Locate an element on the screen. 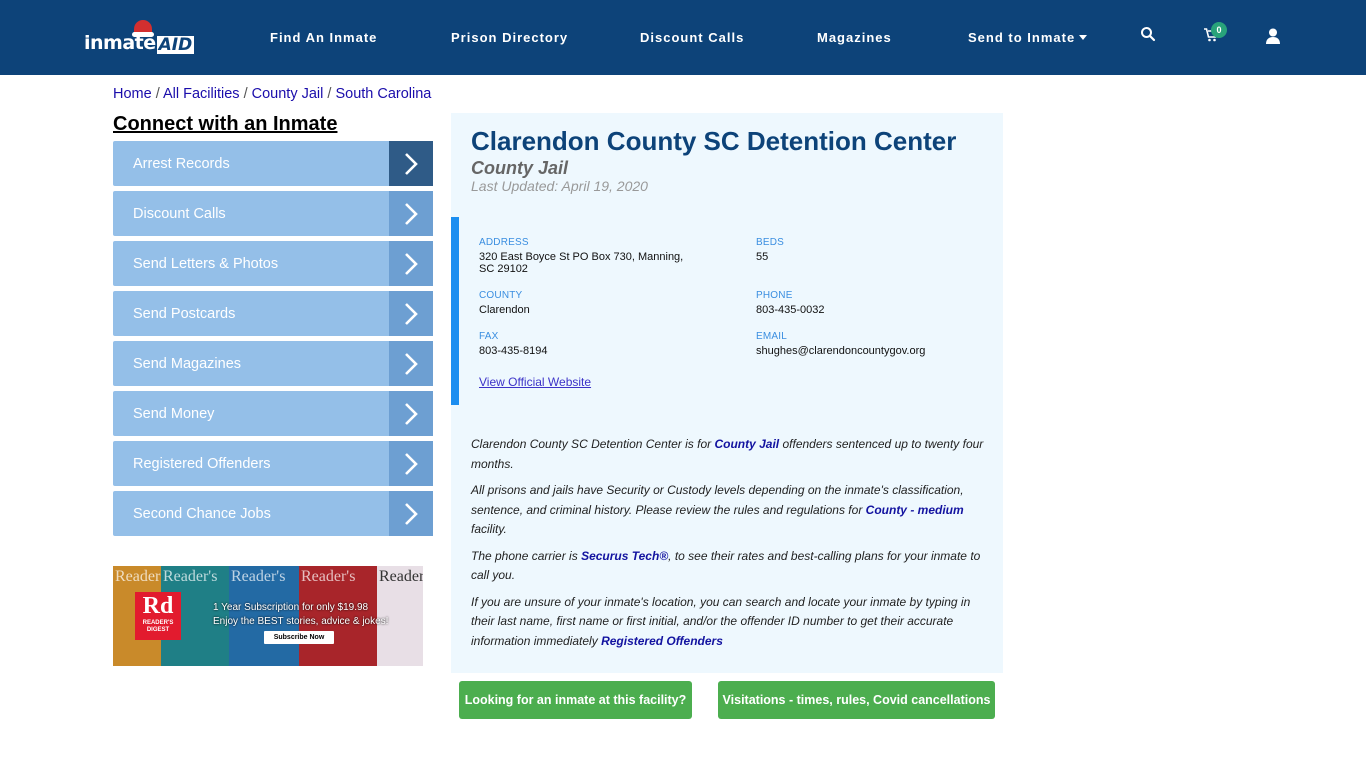  county-jail-link: County Jail is located at coordinates (746, 444).